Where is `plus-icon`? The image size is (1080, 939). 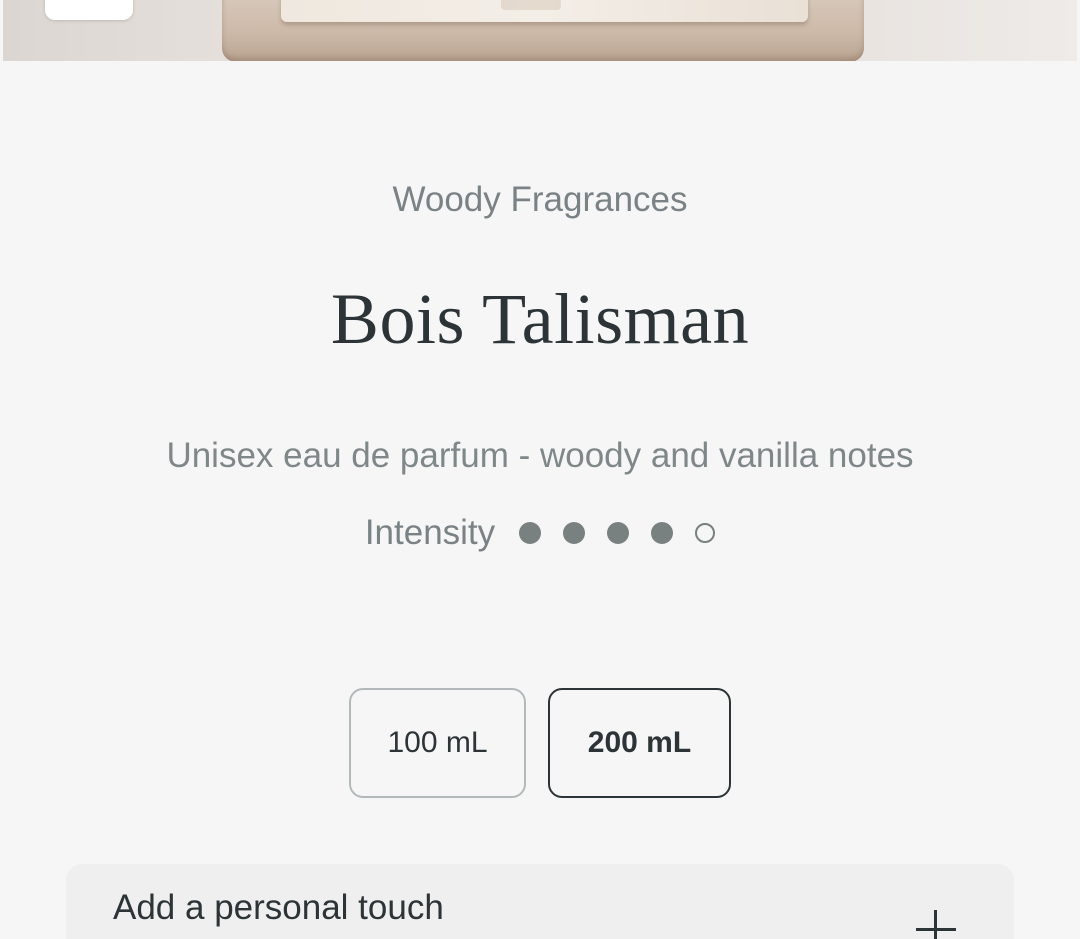
plus-icon is located at coordinates (936, 924).